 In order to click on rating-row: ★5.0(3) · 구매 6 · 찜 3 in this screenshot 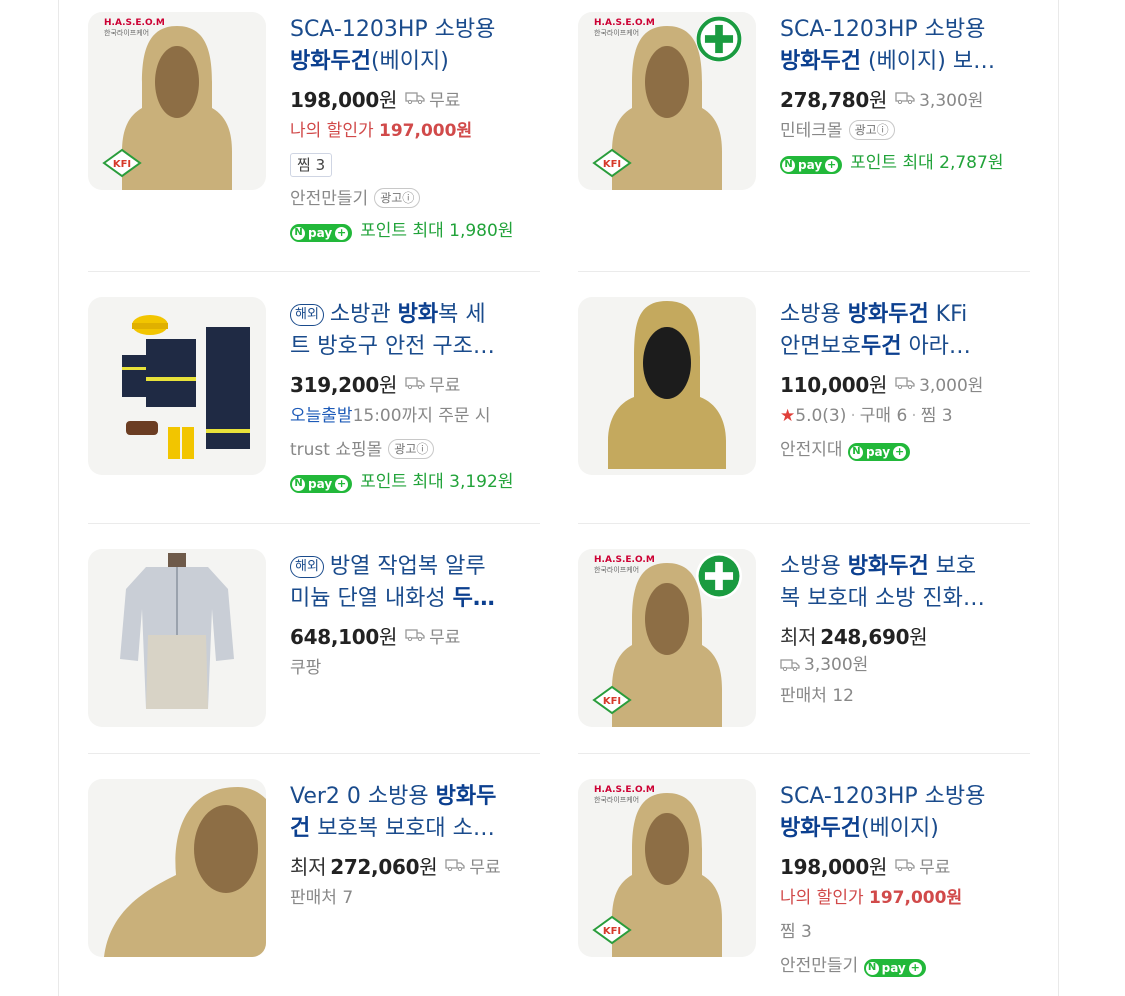, I will do `click(866, 416)`.